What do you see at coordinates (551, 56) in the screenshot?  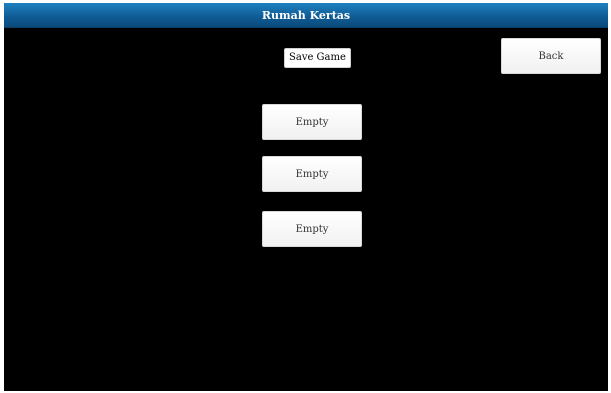 I see `back-button: Back` at bounding box center [551, 56].